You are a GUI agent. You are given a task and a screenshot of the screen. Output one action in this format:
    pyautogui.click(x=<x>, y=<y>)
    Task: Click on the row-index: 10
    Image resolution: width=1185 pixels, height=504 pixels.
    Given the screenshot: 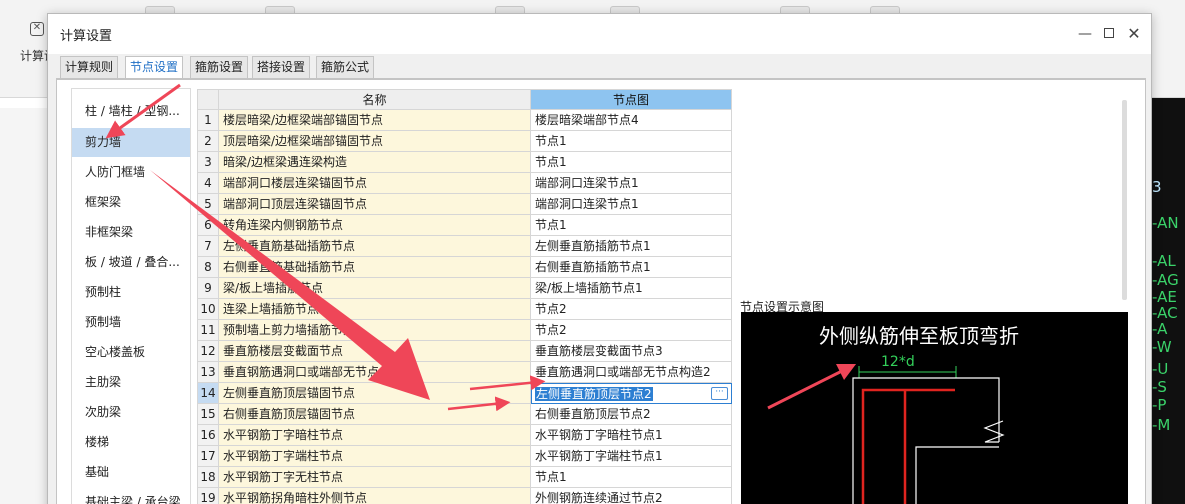 What is the action you would take?
    pyautogui.click(x=208, y=309)
    